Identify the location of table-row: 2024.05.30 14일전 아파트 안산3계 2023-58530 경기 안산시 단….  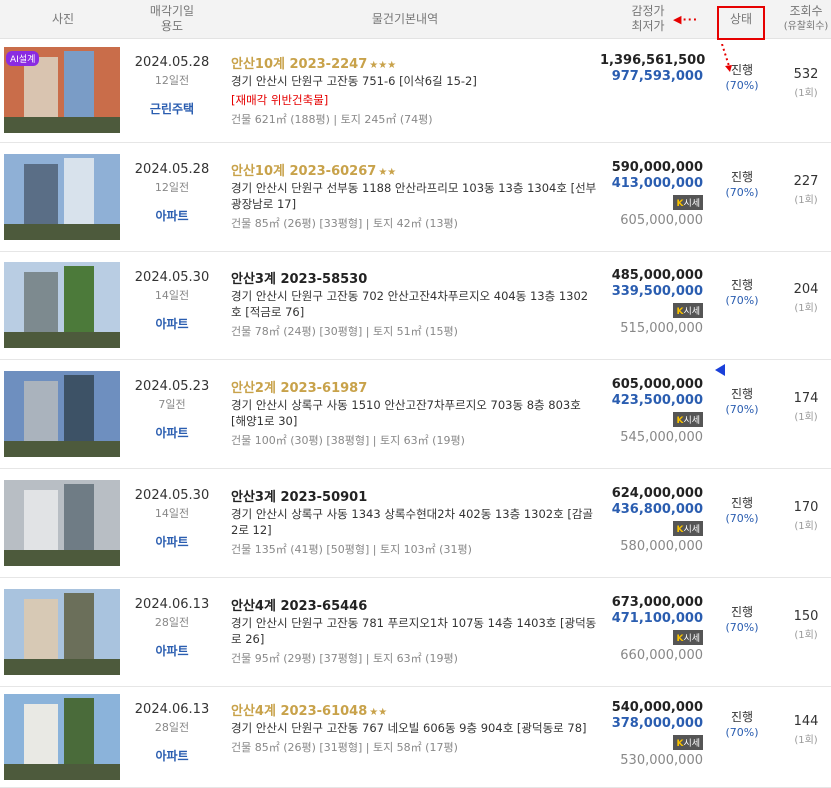
(415, 305).